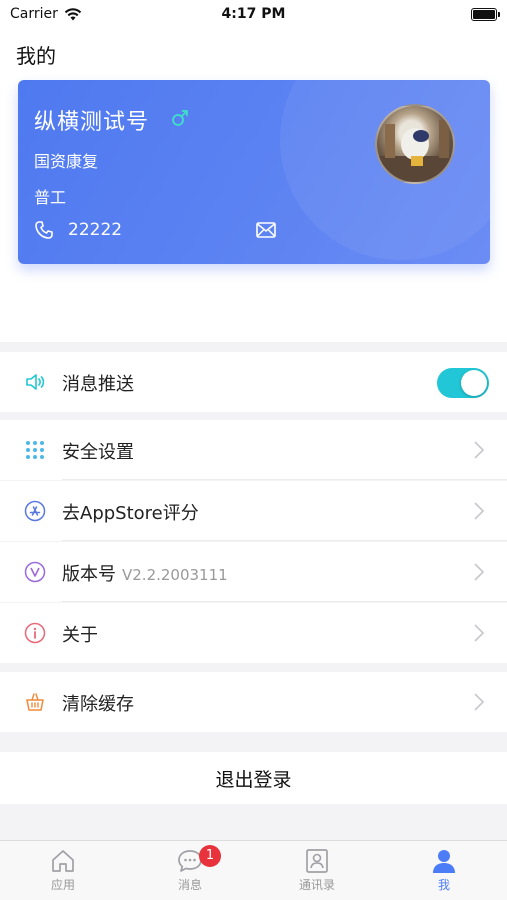  I want to click on grid-dots-icon, so click(35, 450).